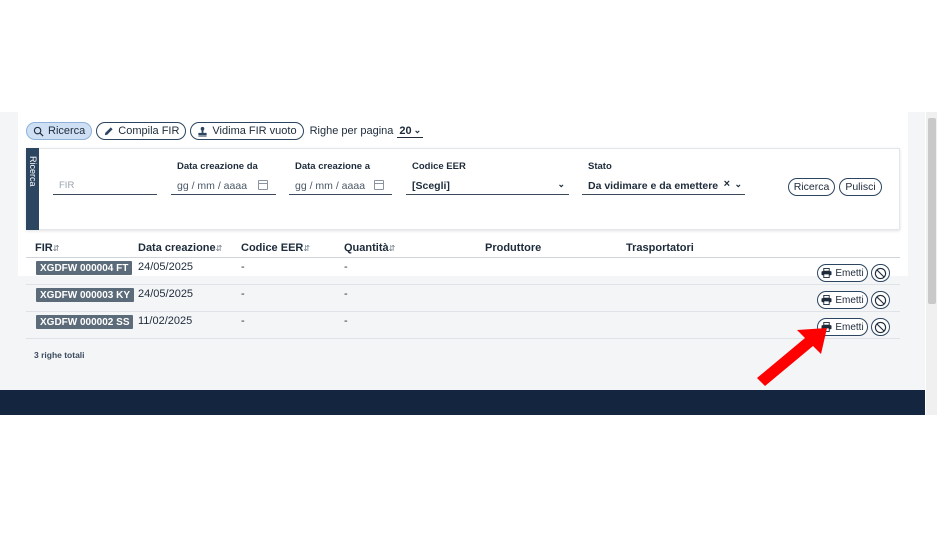 The height and width of the screenshot is (547, 937). What do you see at coordinates (254, 131) in the screenshot?
I see `validate-empty-fir-label: Vidima FIR vuoto` at bounding box center [254, 131].